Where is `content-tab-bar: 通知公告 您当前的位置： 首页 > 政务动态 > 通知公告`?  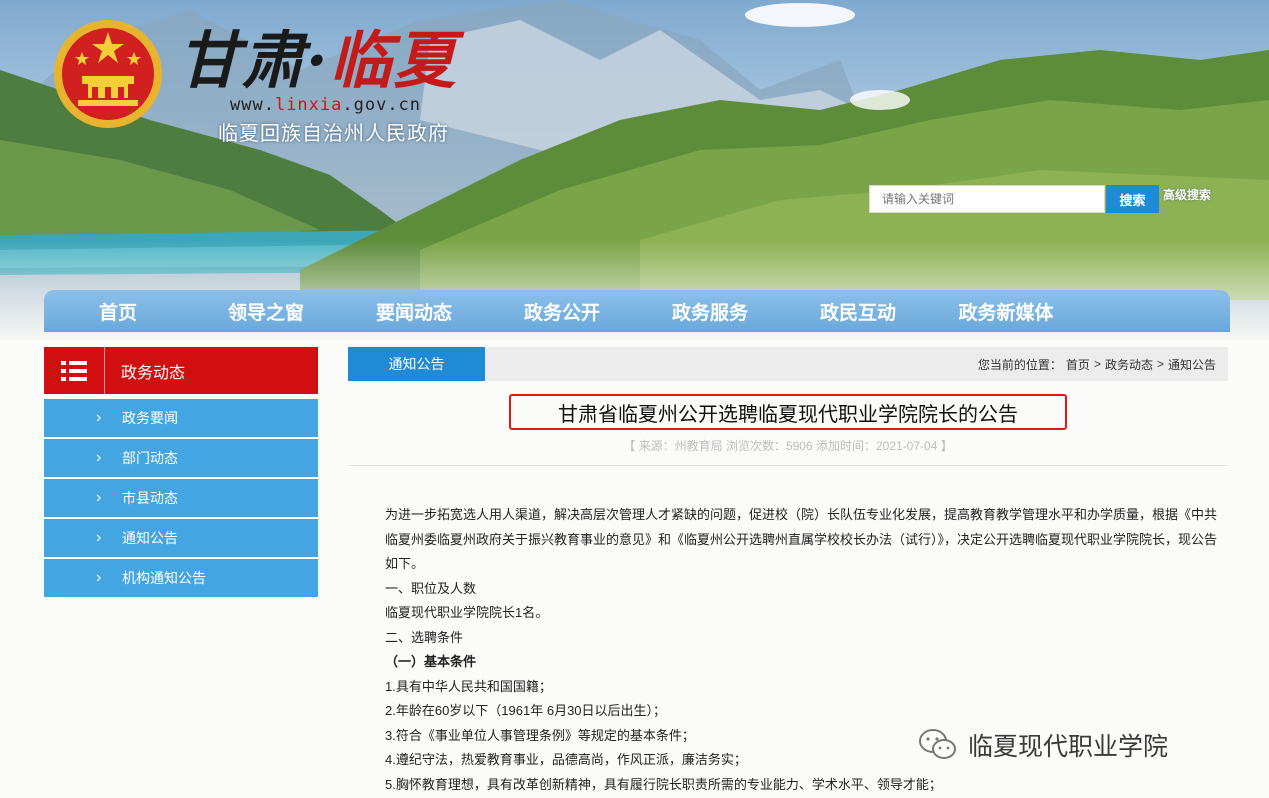
content-tab-bar: 通知公告 您当前的位置： 首页 > 政务动态 > 通知公告 is located at coordinates (788, 364).